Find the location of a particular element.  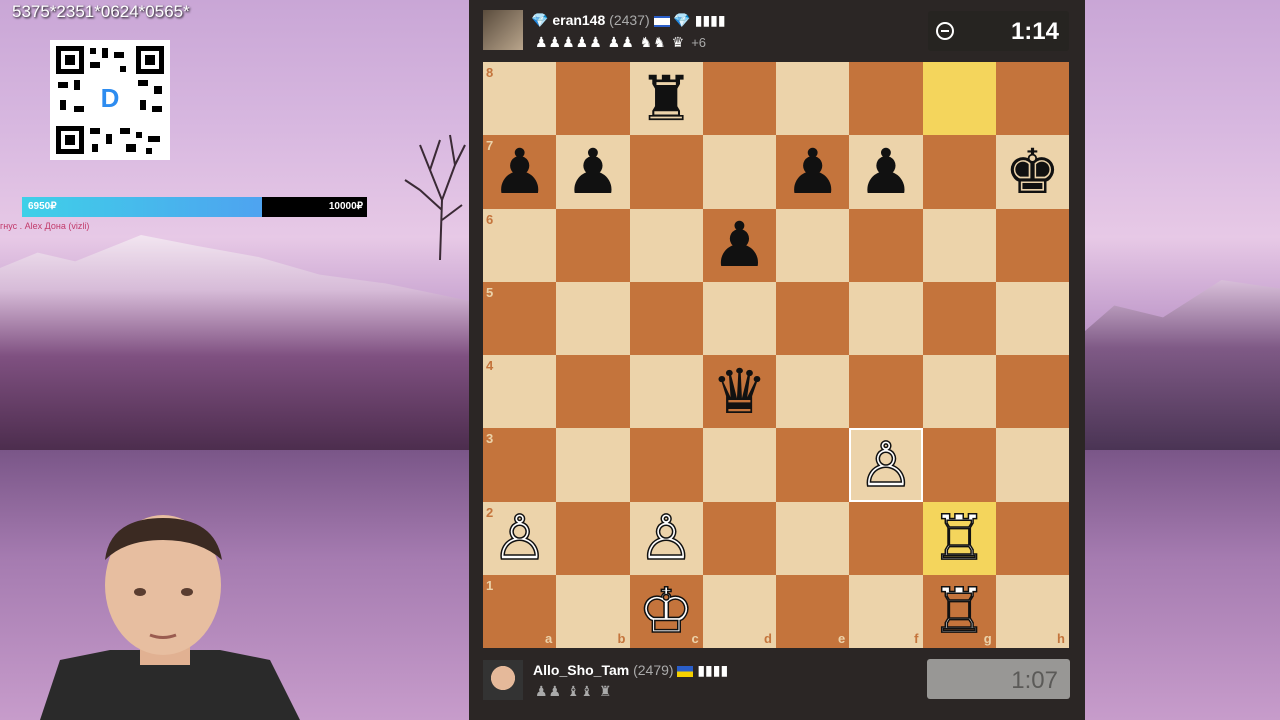

square-d4: ♛ is located at coordinates (739, 392).